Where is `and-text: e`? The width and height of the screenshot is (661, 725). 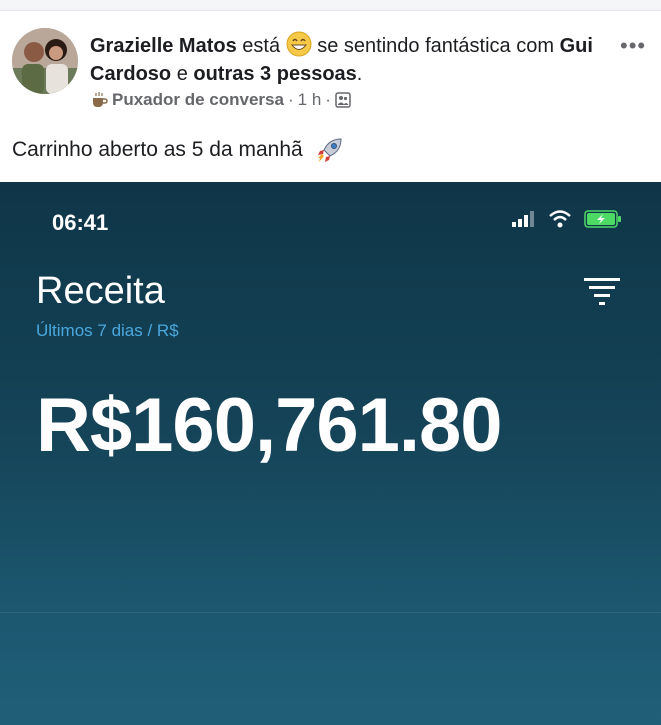
and-text: e is located at coordinates (182, 74).